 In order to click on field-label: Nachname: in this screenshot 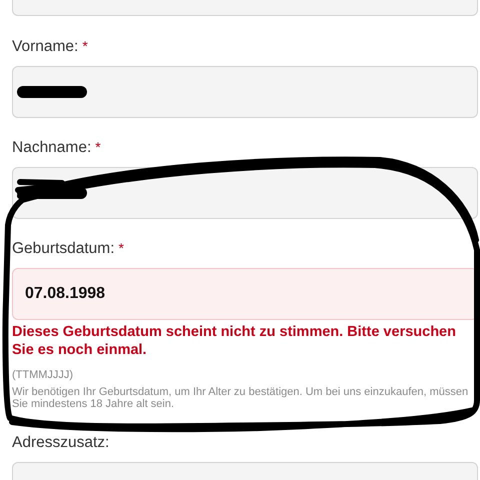, I will do `click(52, 147)`.